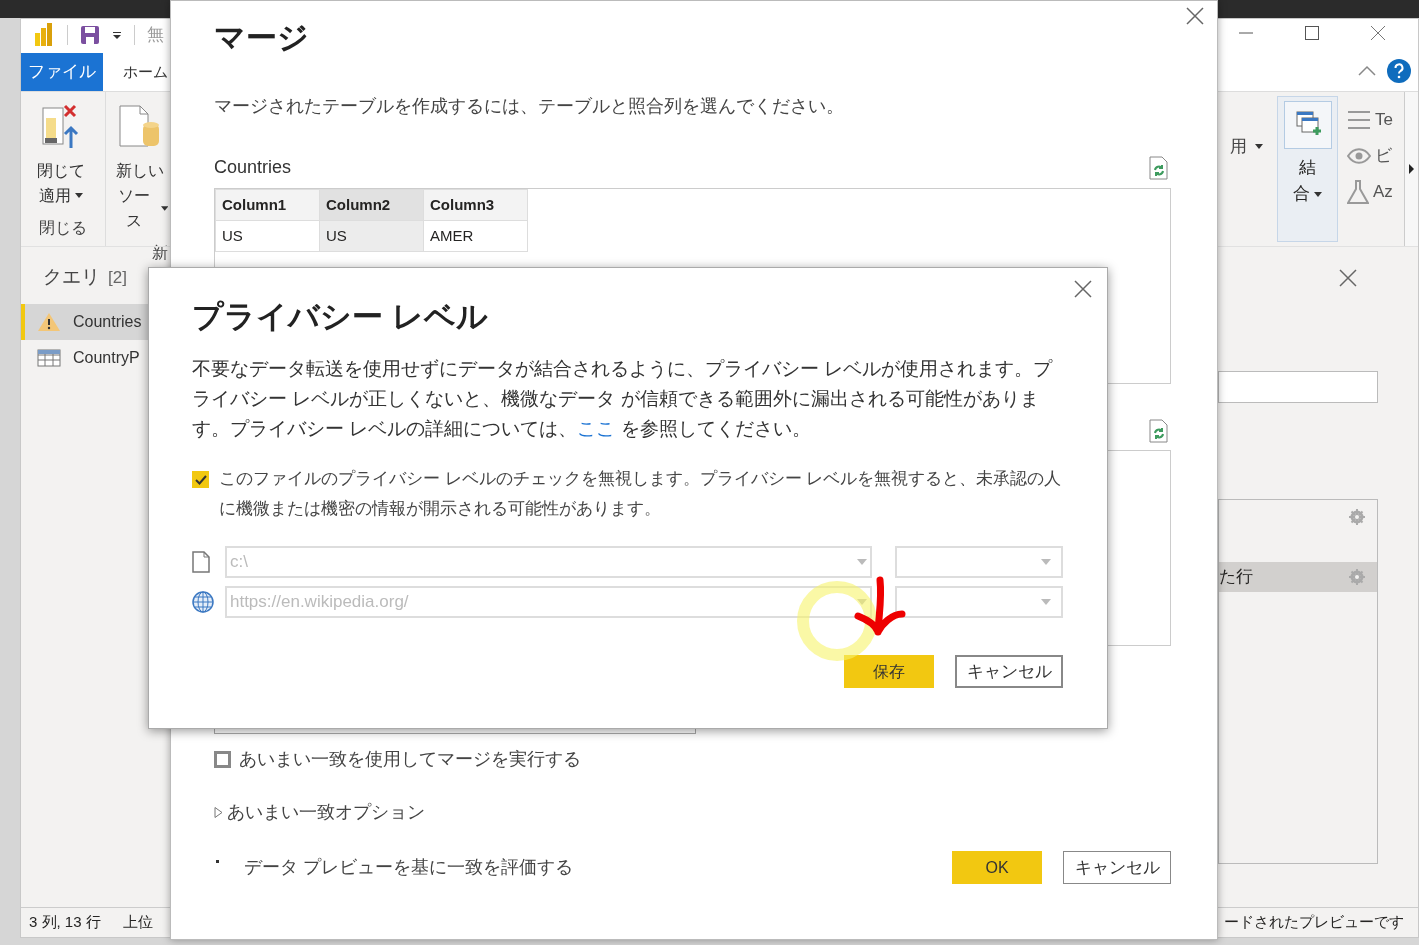  I want to click on ribbon-group-label: 閉じる, so click(63, 228).